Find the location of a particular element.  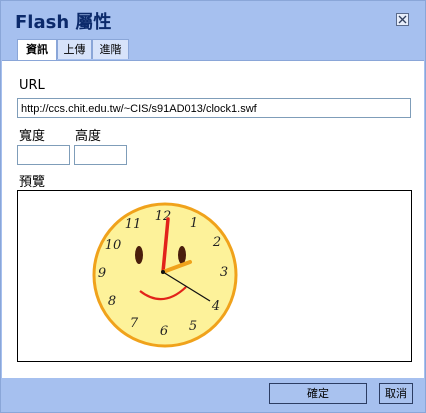

clock-number-11: 11 is located at coordinates (133, 224).